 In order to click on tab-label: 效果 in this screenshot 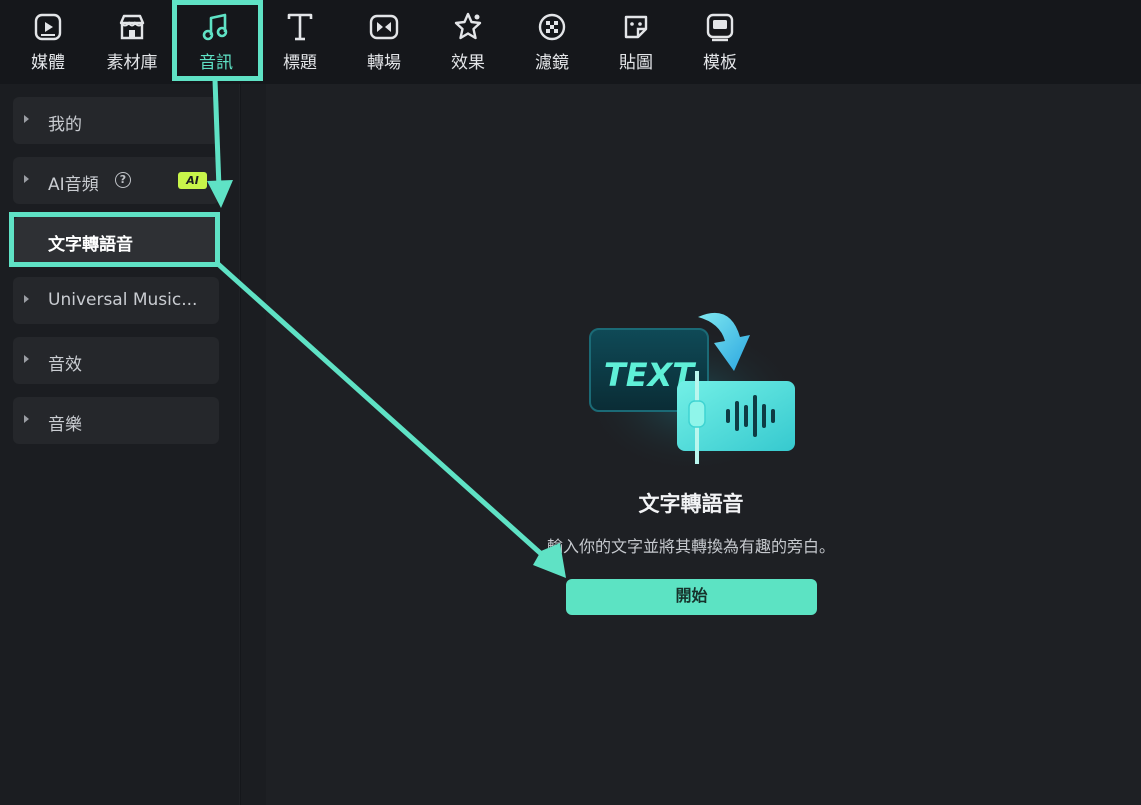, I will do `click(468, 63)`.